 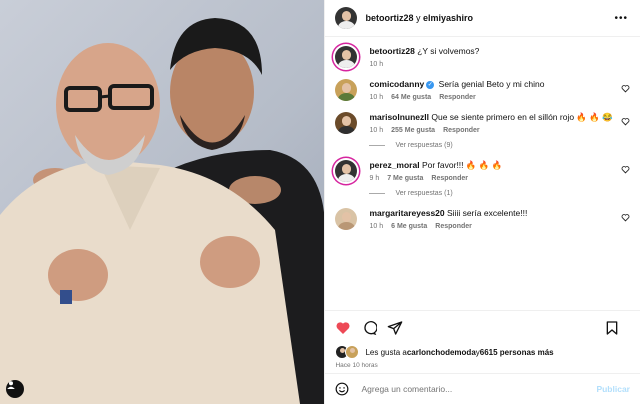 I want to click on comment-text: Sería genial Beto y mi chino, so click(x=491, y=84).